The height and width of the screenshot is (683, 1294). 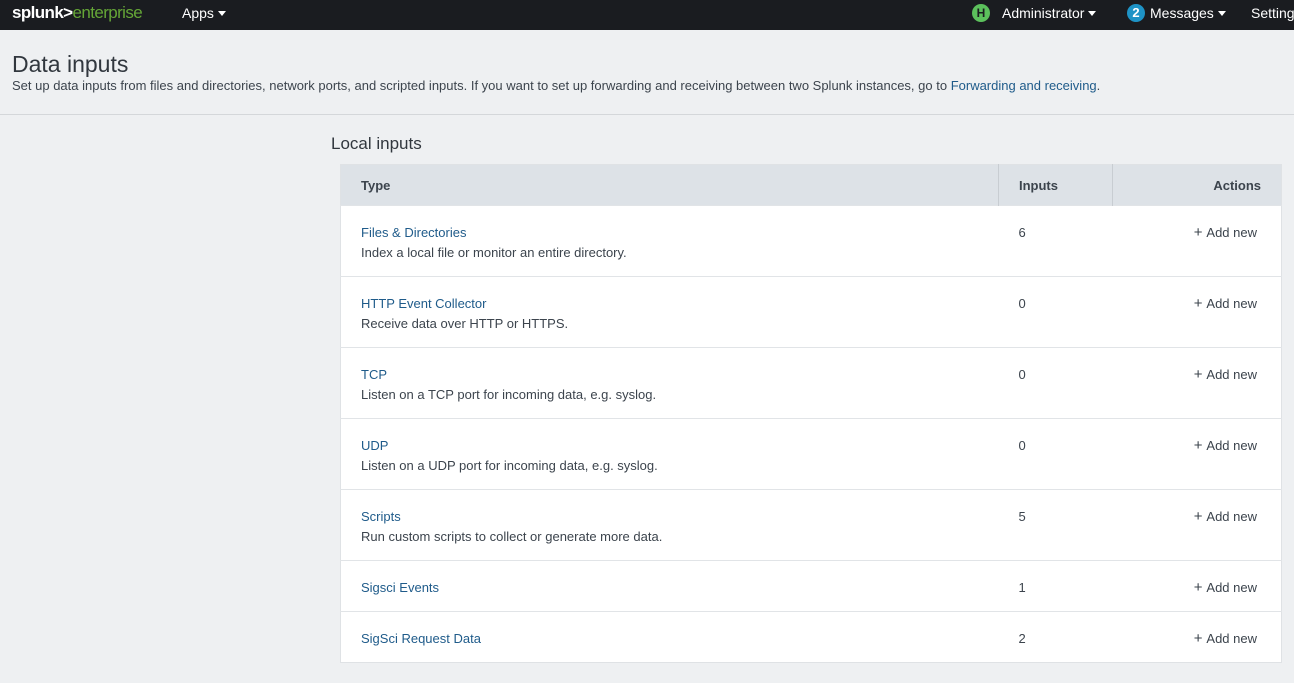 What do you see at coordinates (107, 12) in the screenshot?
I see `logo-text-enterprise: enterprise` at bounding box center [107, 12].